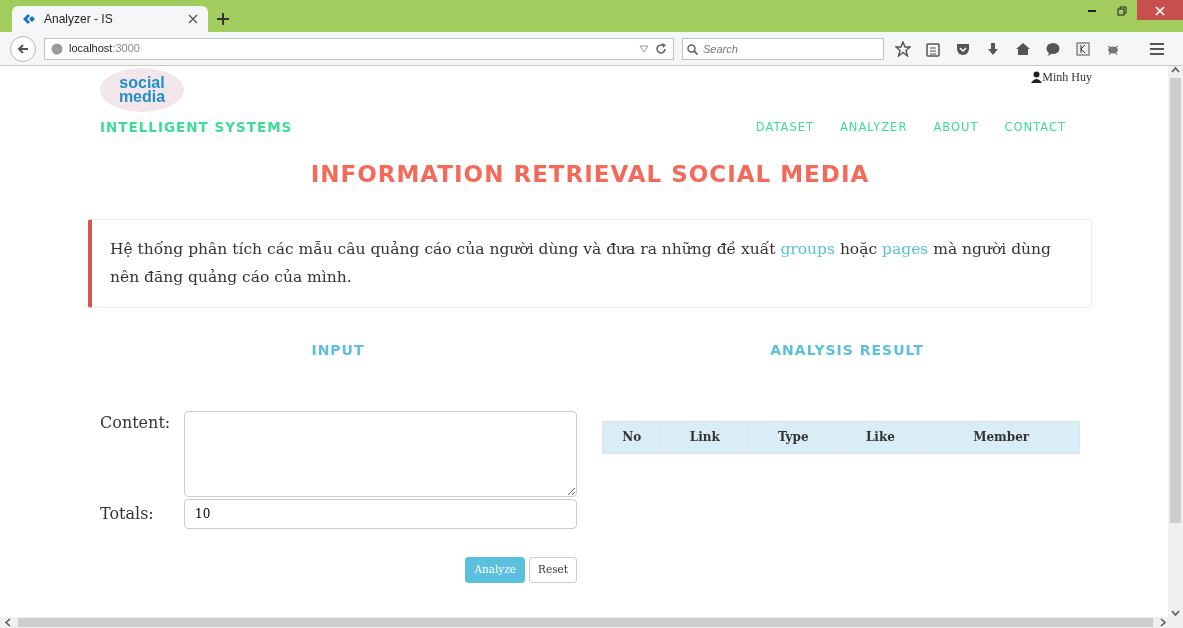  Describe the element at coordinates (196, 127) in the screenshot. I see `brand-name: INTELLIGENT SYSTEMS` at that location.